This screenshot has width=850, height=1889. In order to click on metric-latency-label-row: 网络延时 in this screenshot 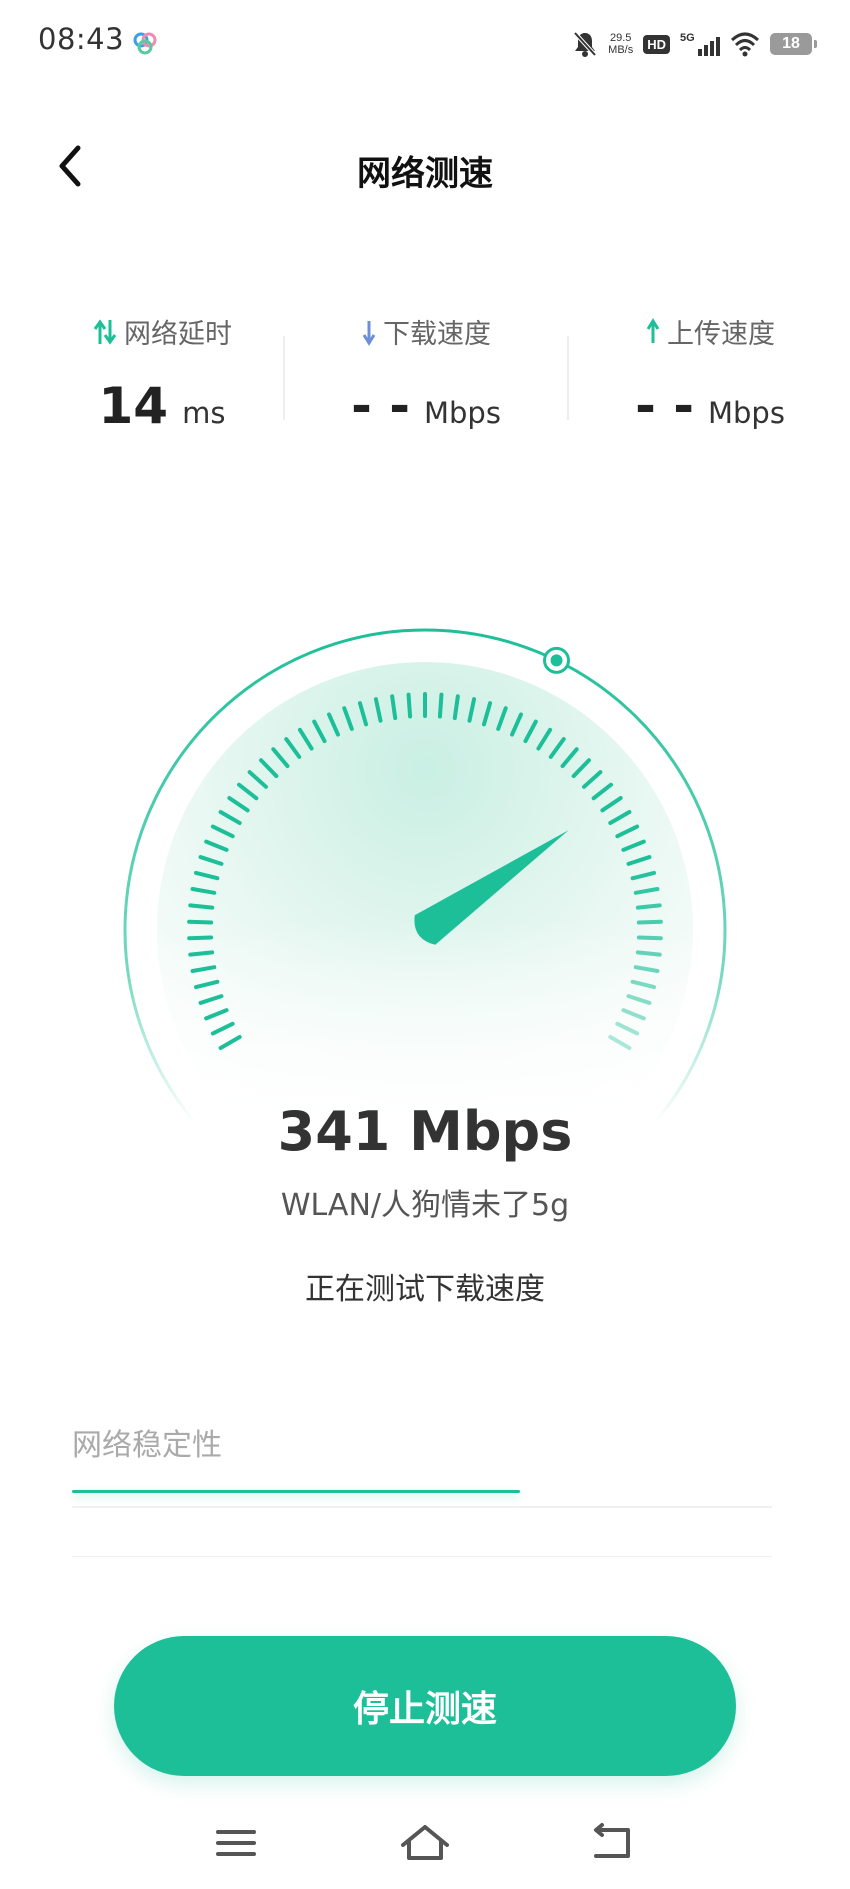, I will do `click(162, 331)`.